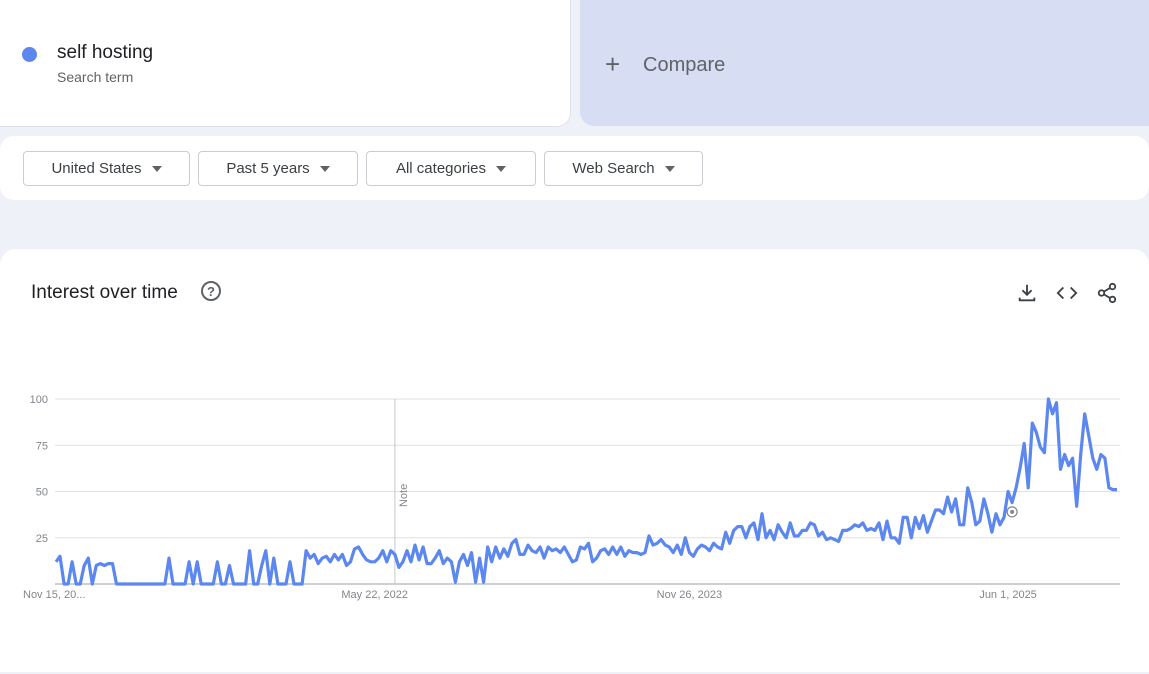  I want to click on annotation-marker-dot, so click(1012, 511).